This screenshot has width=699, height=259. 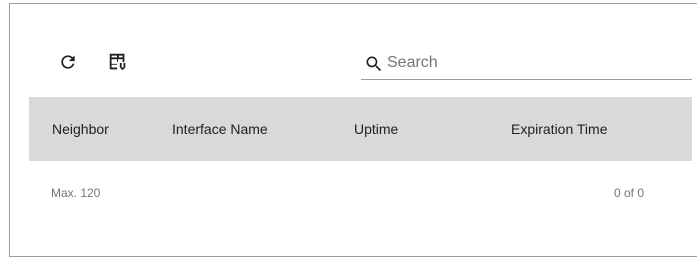 What do you see at coordinates (374, 64) in the screenshot?
I see `search-icon` at bounding box center [374, 64].